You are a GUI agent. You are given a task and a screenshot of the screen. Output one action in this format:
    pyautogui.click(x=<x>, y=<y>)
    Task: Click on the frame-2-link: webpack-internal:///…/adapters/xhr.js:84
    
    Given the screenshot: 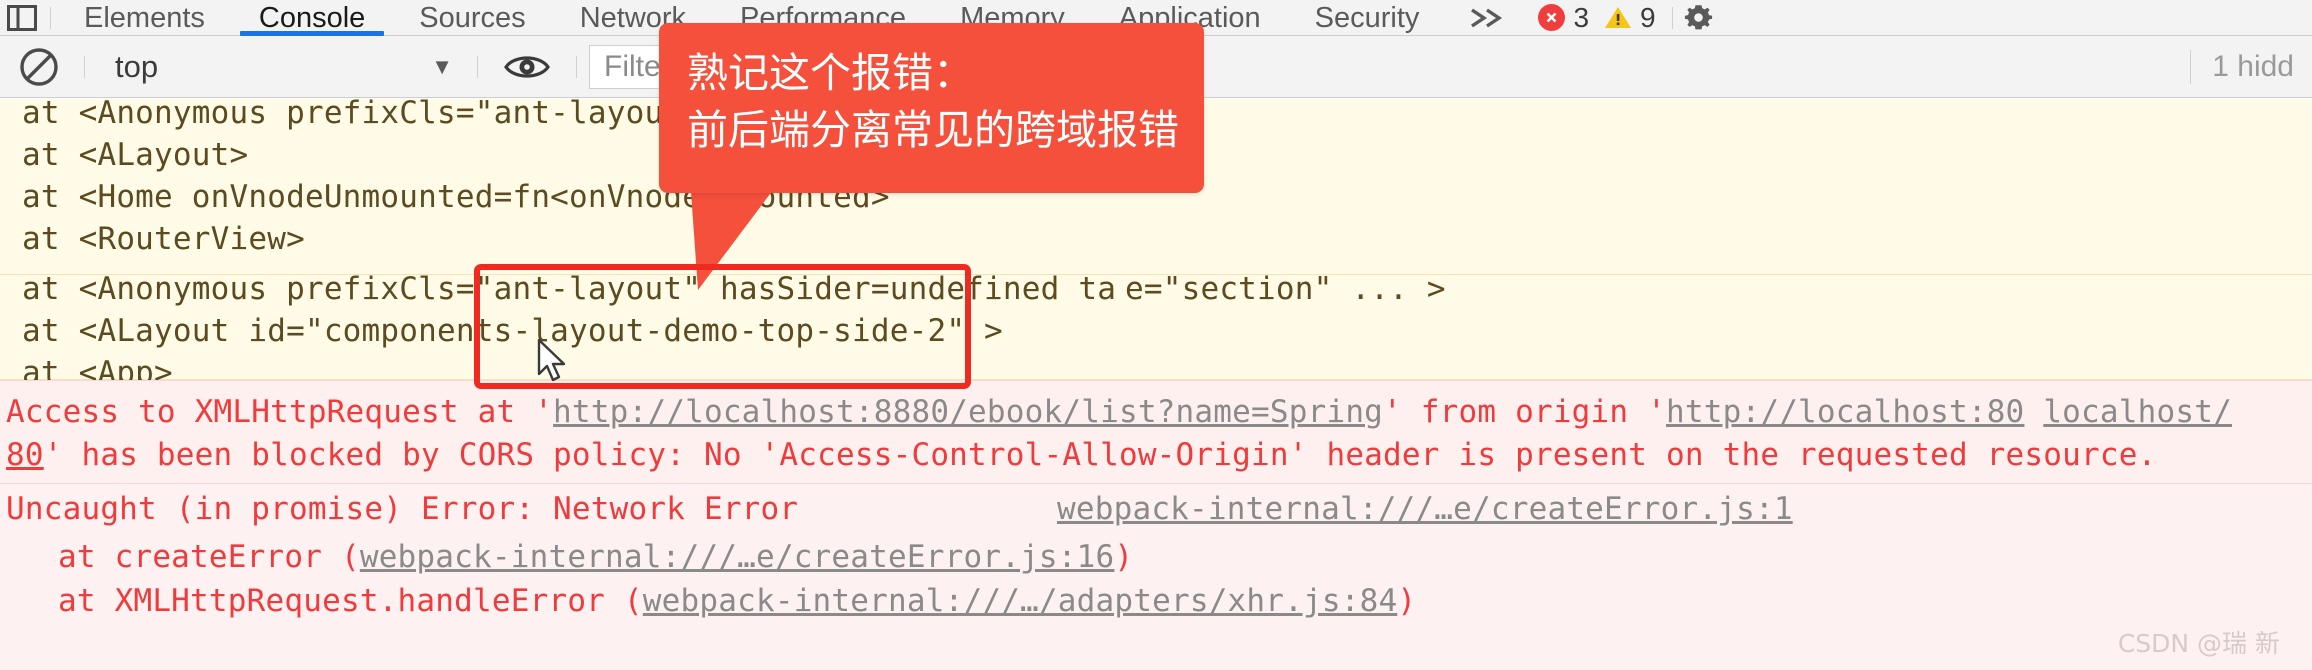 What is the action you would take?
    pyautogui.click(x=1020, y=601)
    